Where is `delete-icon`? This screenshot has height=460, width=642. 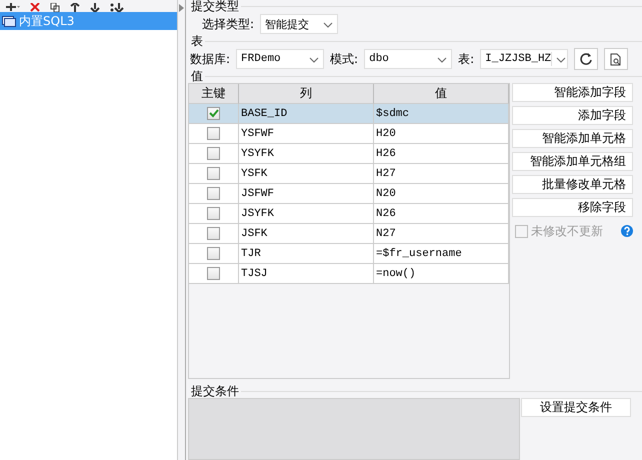
delete-icon is located at coordinates (35, 7).